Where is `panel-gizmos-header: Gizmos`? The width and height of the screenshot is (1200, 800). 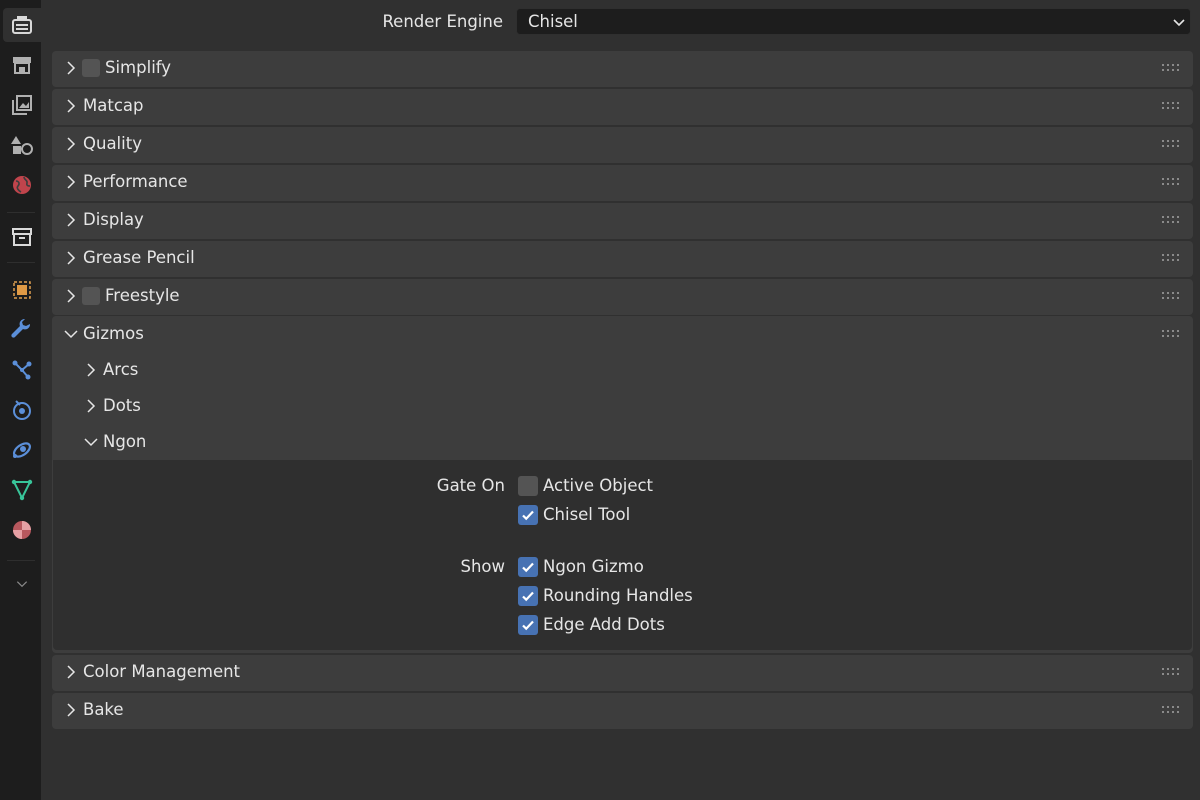 panel-gizmos-header: Gizmos is located at coordinates (622, 335).